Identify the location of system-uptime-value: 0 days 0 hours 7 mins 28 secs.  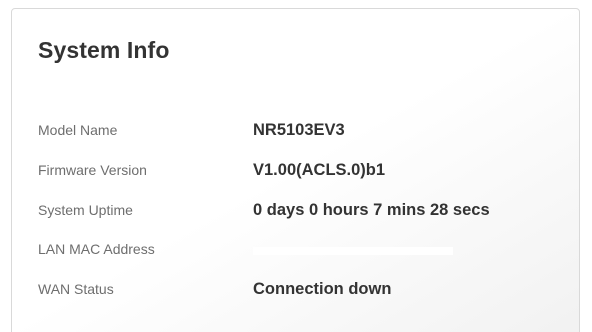
(371, 210).